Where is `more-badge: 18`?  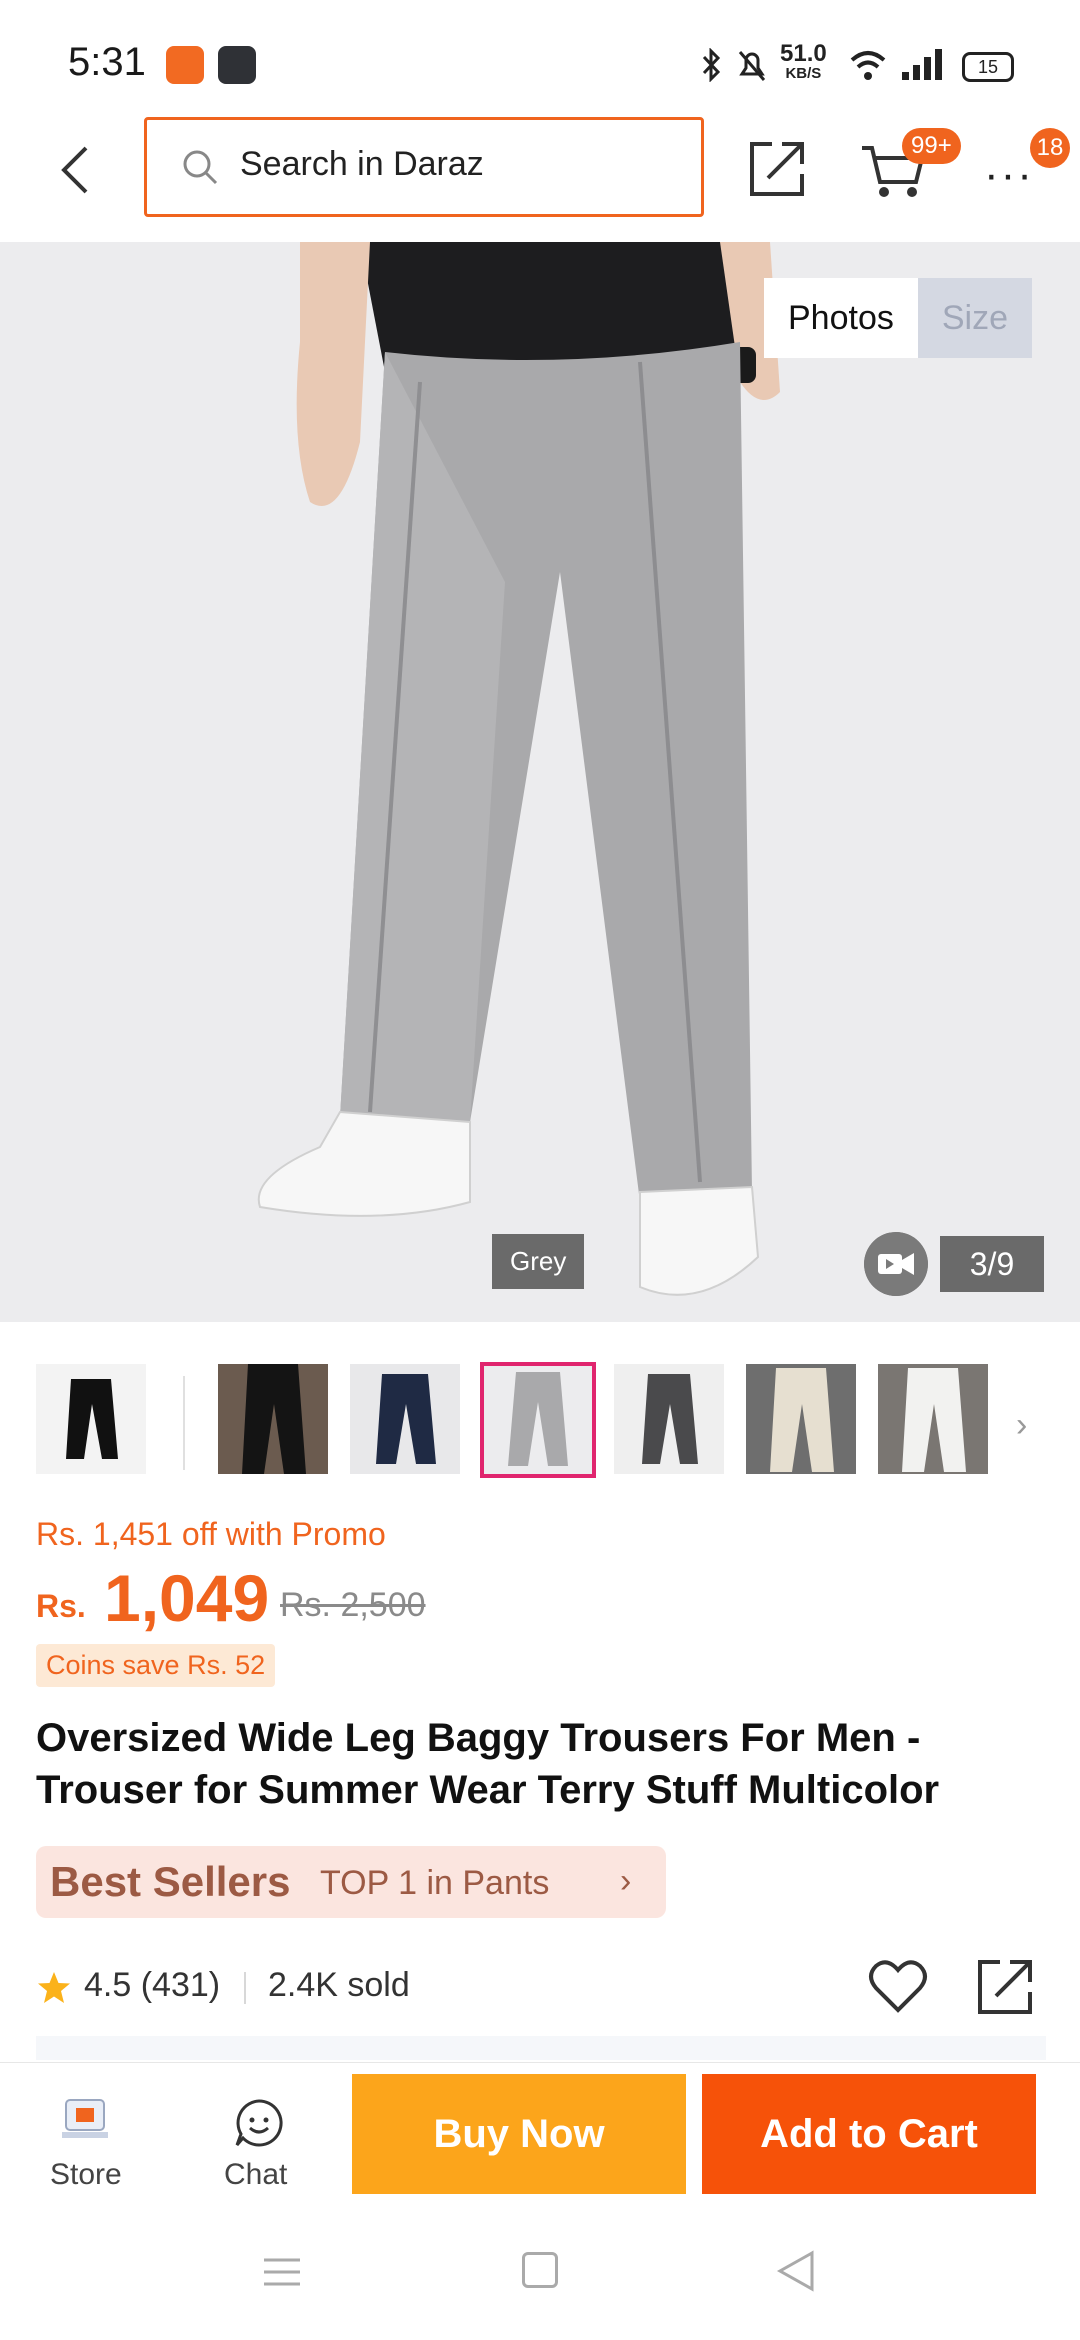
more-badge: 18 is located at coordinates (1050, 148).